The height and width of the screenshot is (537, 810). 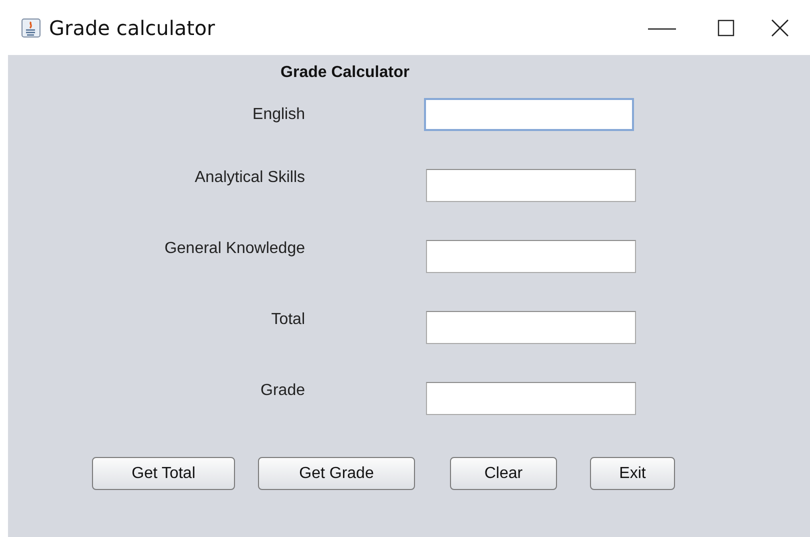 What do you see at coordinates (345, 73) in the screenshot?
I see `form-heading: Grade Calculator` at bounding box center [345, 73].